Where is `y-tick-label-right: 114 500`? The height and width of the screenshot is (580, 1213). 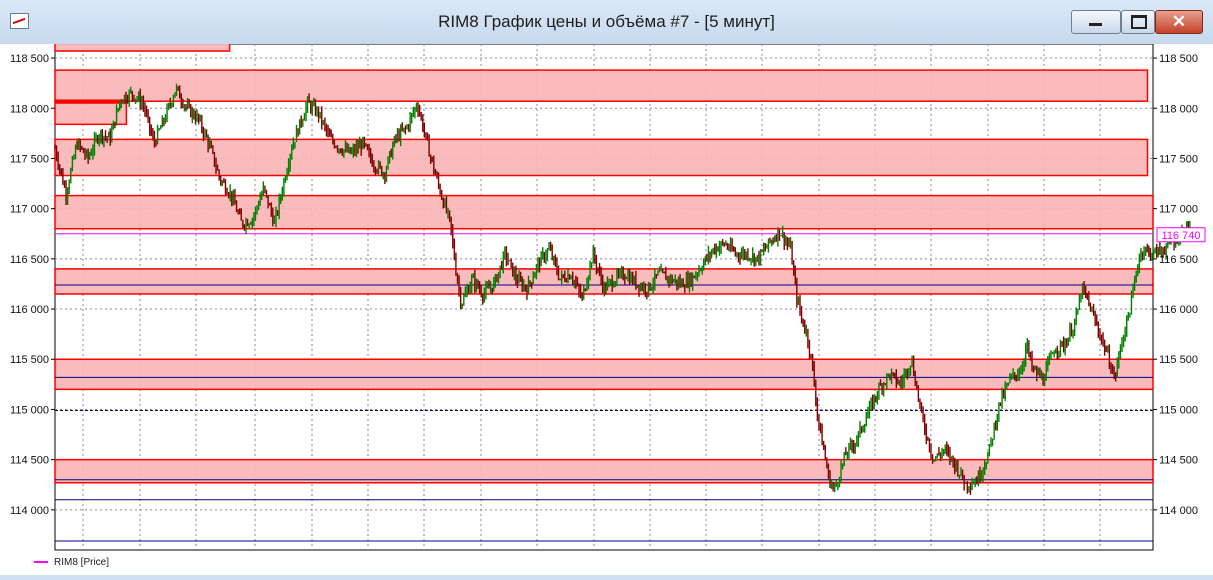
y-tick-label-right: 114 500 is located at coordinates (1178, 461).